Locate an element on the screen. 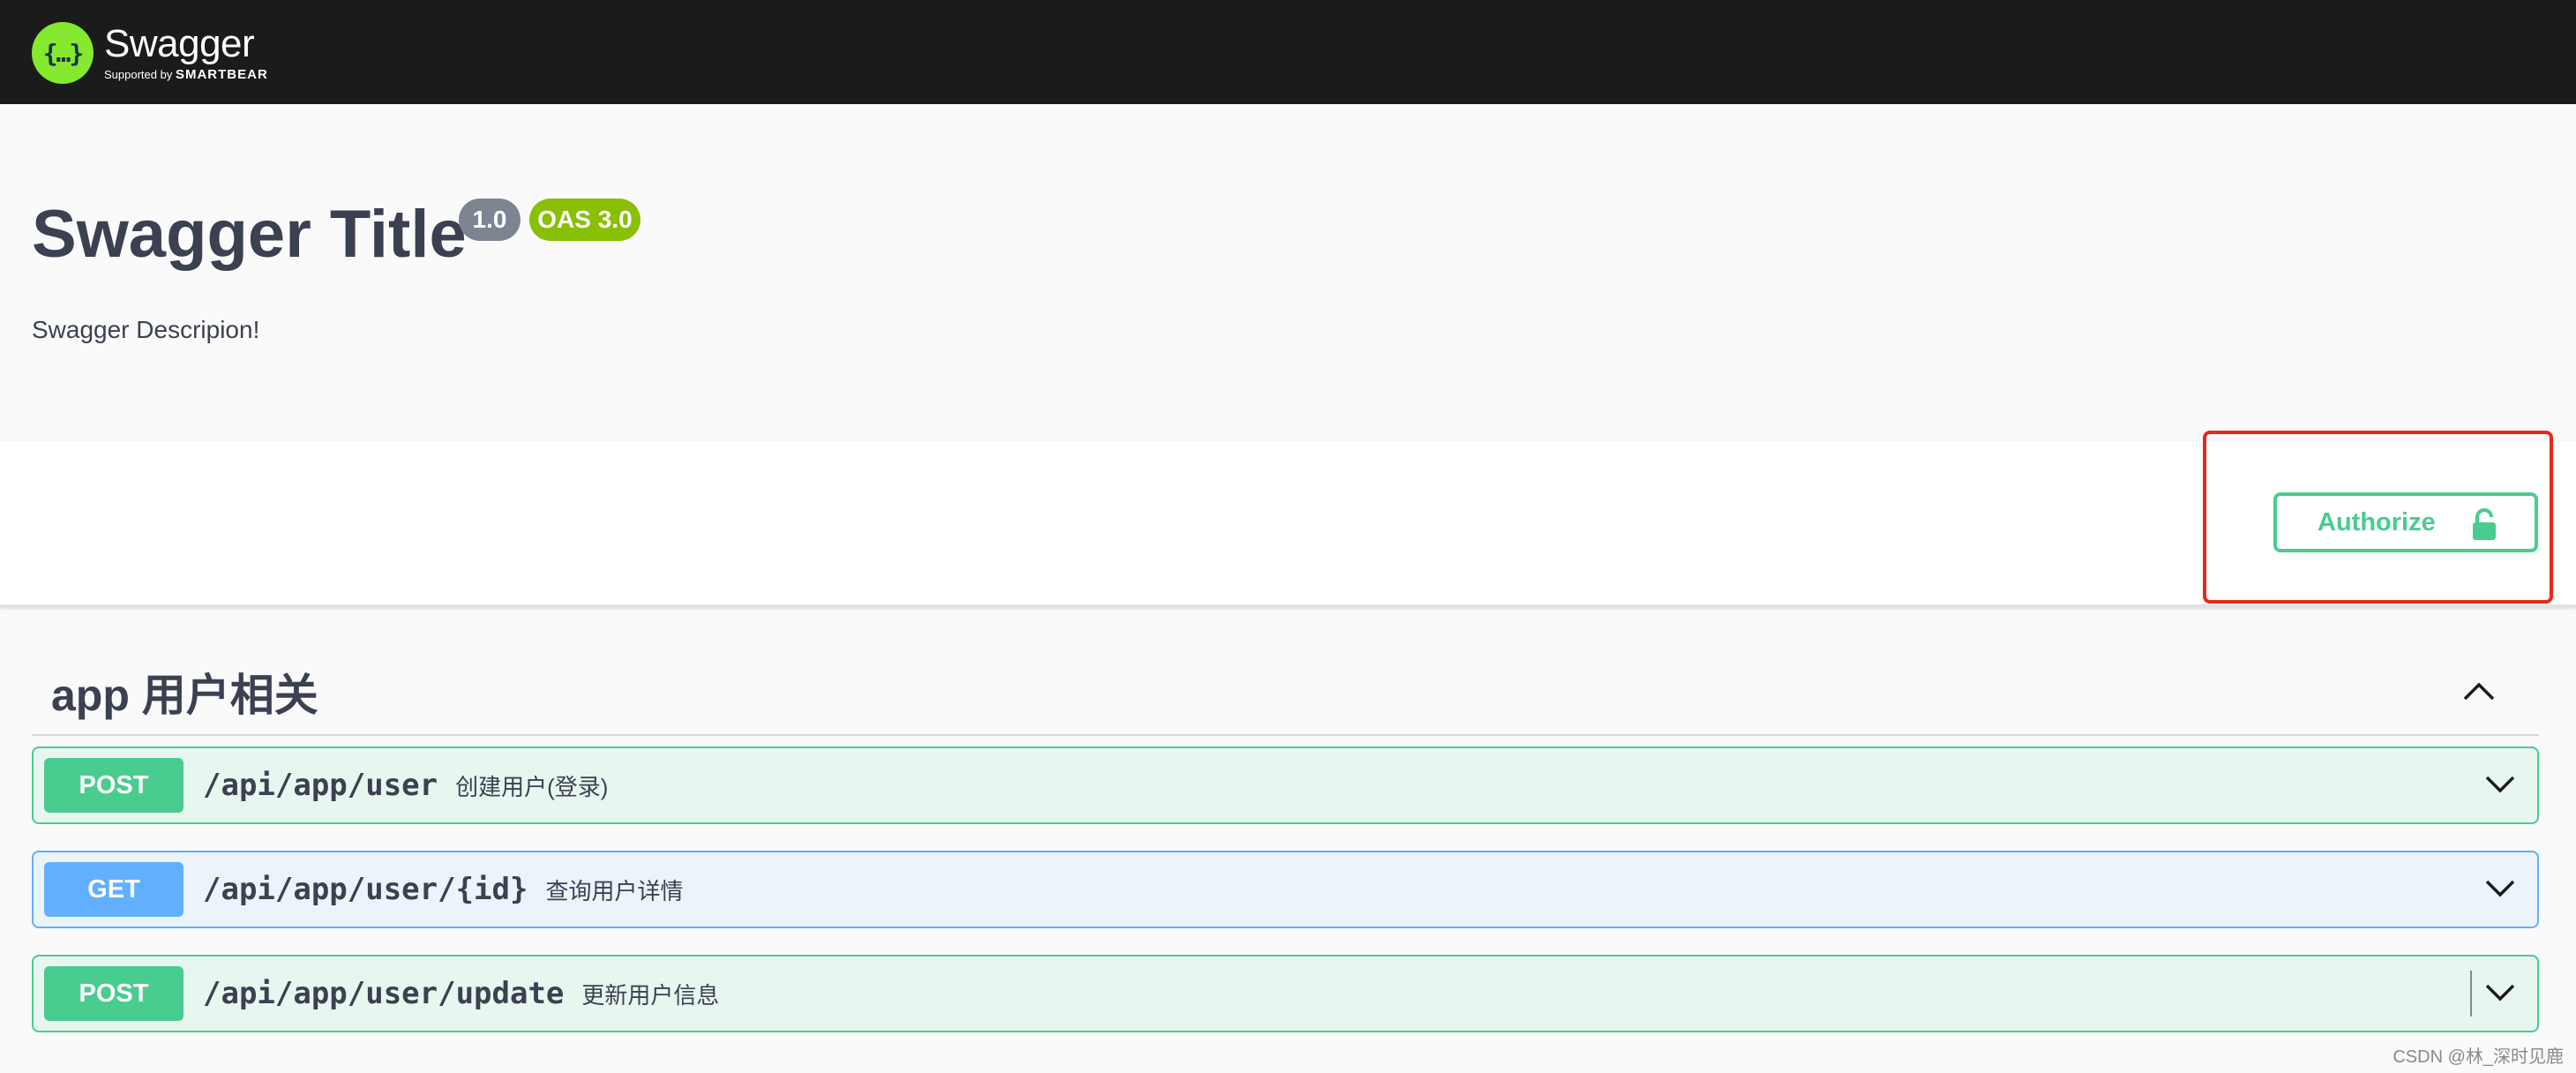 The image size is (2576, 1073). watermark: CSDN @林_深时见鹿 is located at coordinates (2478, 1057).